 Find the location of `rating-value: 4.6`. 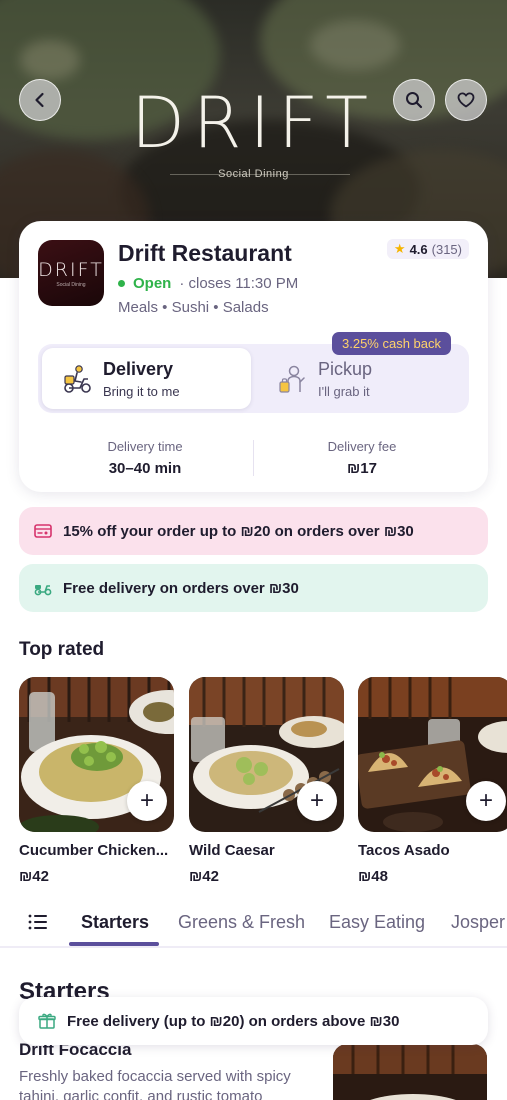

rating-value: 4.6 is located at coordinates (418, 249).